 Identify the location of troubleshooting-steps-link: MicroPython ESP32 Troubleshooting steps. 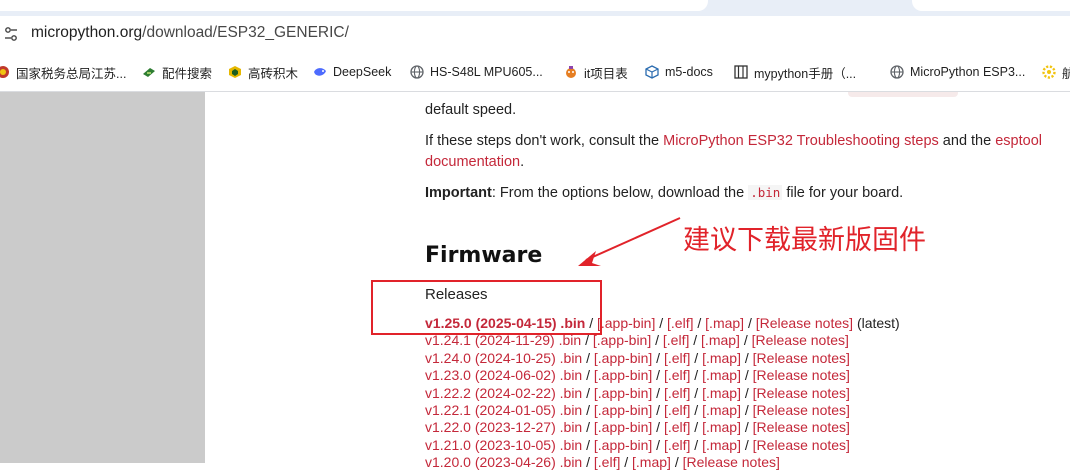
(801, 141).